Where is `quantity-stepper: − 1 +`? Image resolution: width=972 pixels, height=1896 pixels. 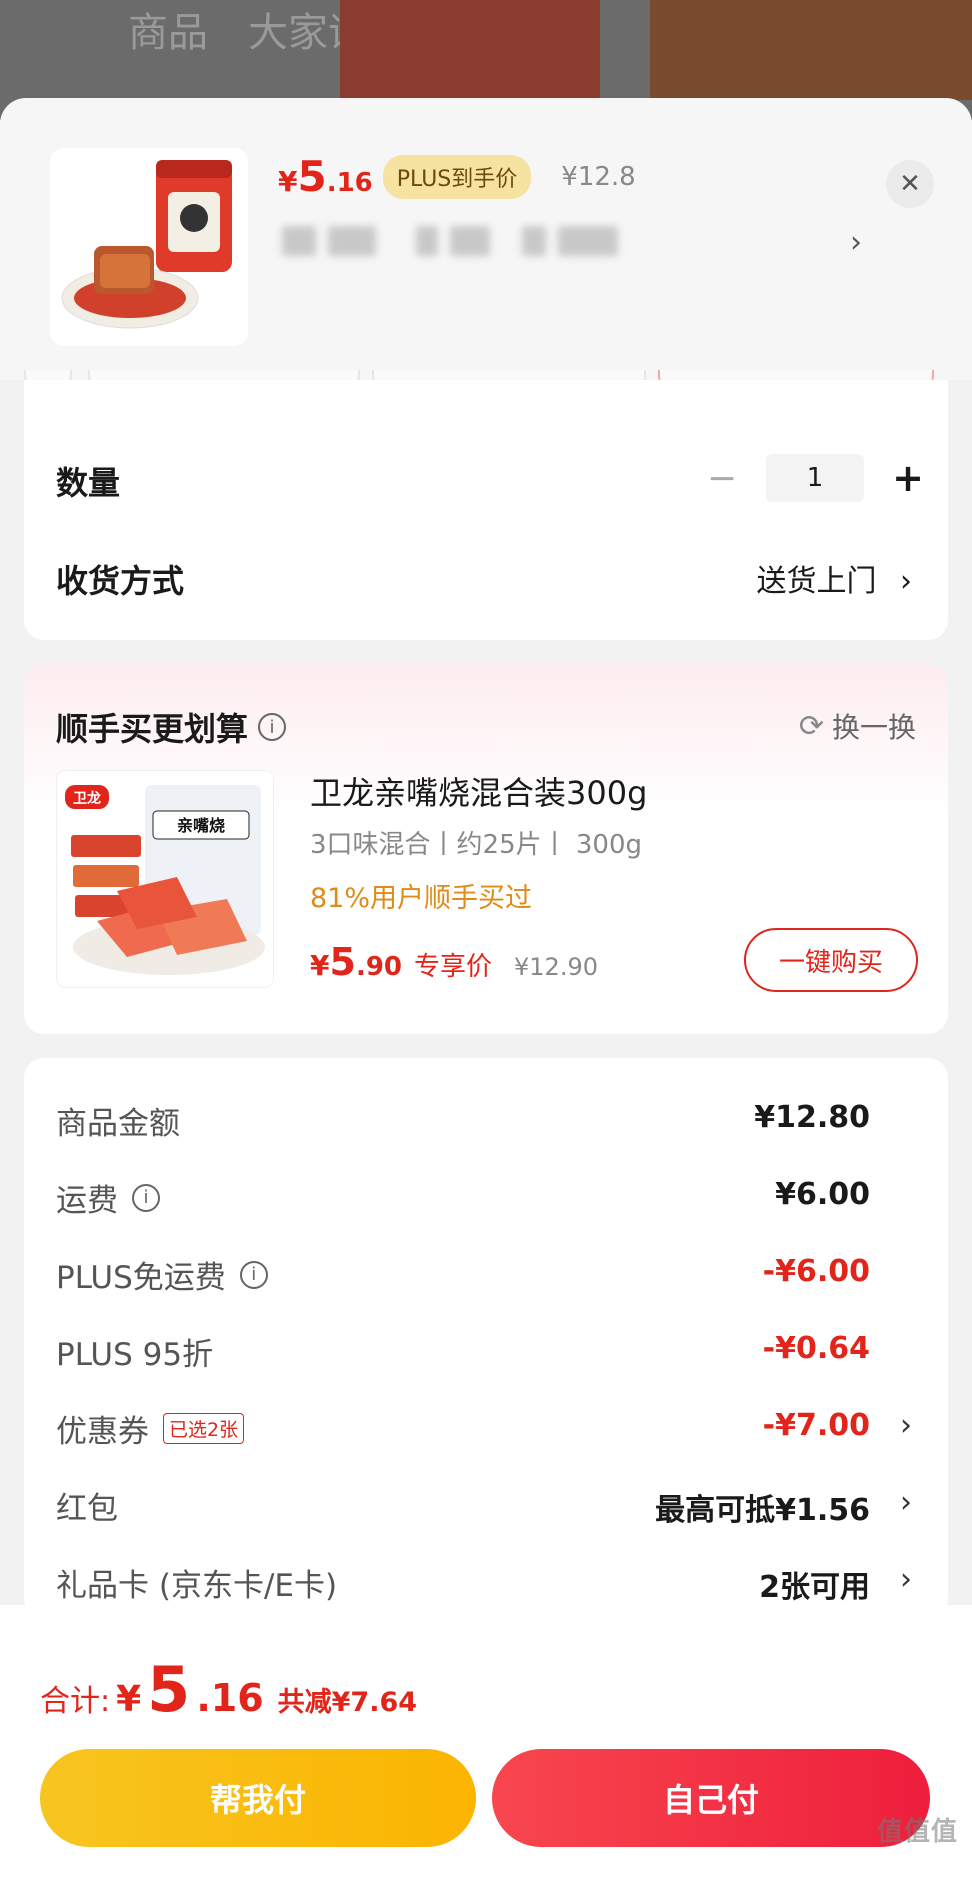
quantity-stepper: − 1 + is located at coordinates (815, 478).